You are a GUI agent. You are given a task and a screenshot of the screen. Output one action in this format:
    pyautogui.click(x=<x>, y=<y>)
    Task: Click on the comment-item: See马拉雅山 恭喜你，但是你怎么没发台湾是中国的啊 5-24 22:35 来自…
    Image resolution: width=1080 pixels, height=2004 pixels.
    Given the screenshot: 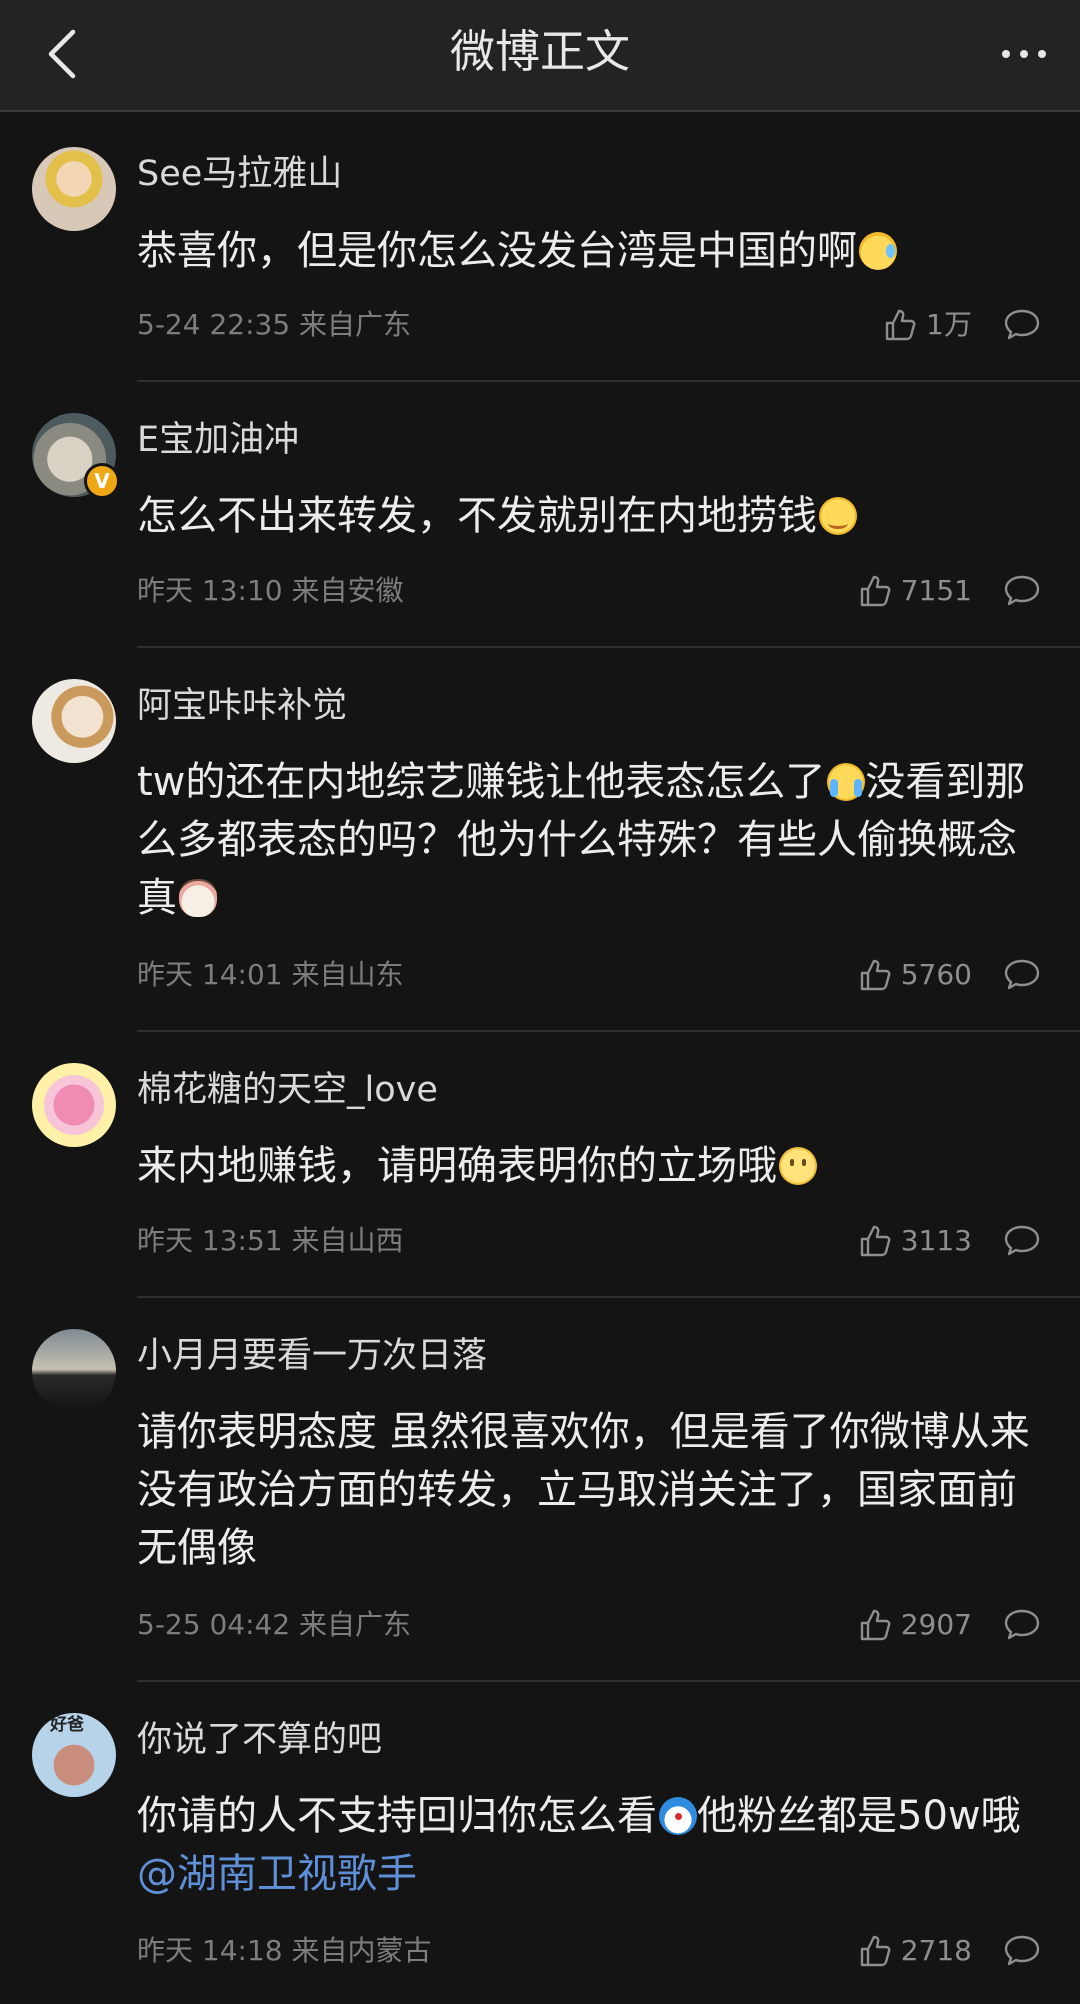 What is the action you would take?
    pyautogui.click(x=540, y=250)
    